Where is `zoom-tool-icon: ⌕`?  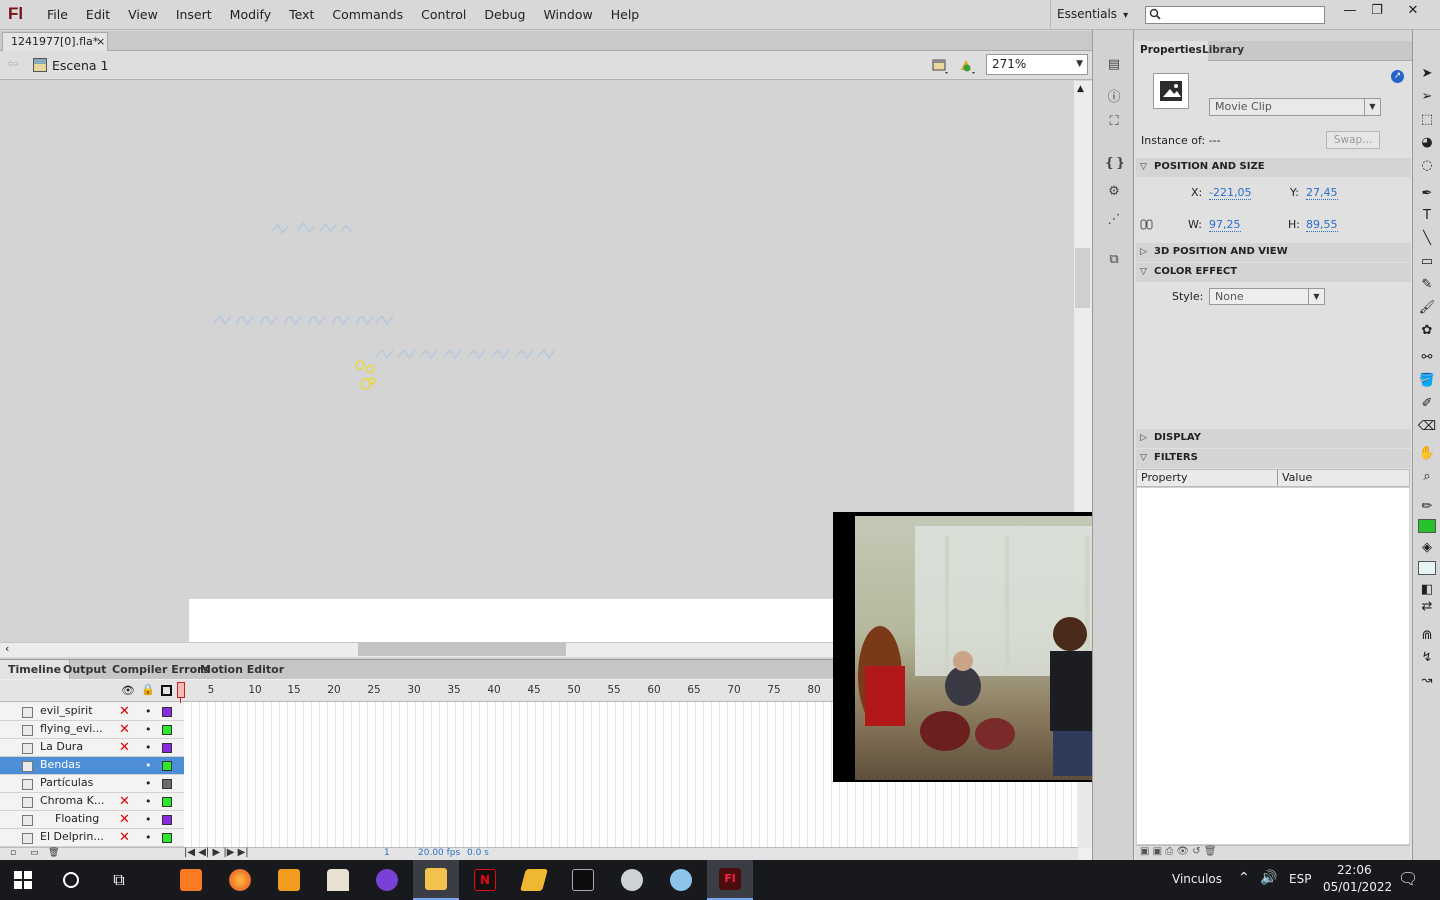 zoom-tool-icon: ⌕ is located at coordinates (1427, 477).